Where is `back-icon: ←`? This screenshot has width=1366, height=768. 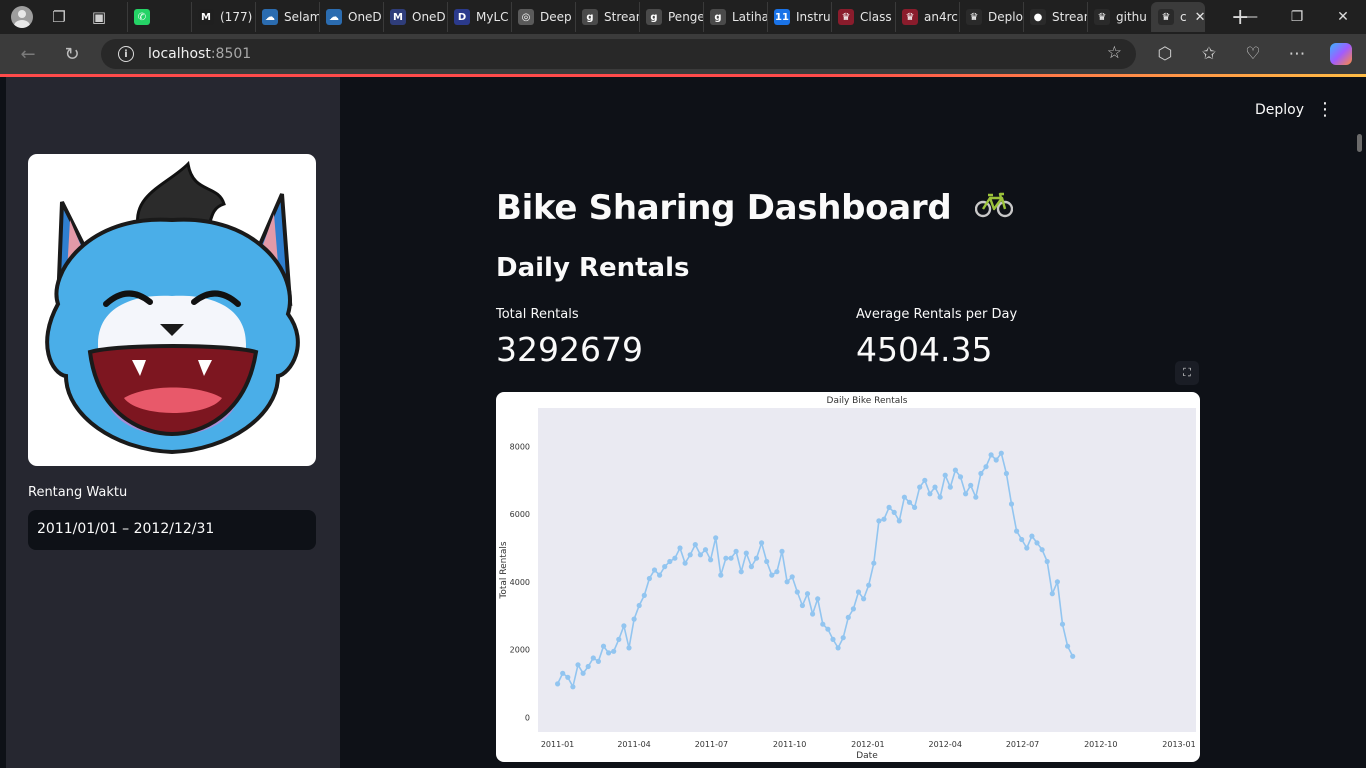 back-icon: ← is located at coordinates (28, 54).